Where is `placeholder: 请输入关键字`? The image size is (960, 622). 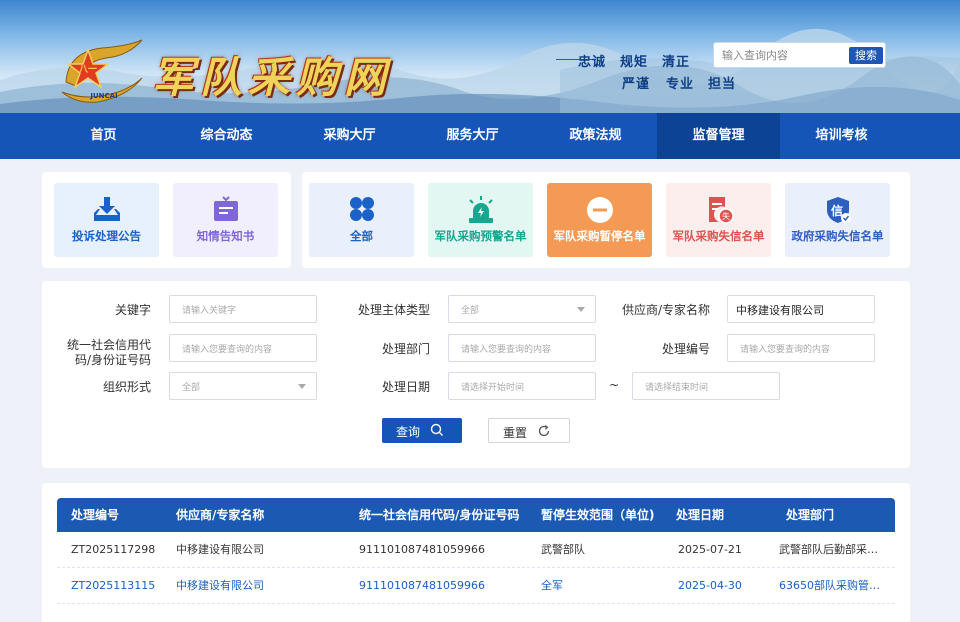
placeholder: 请输入关键字 is located at coordinates (209, 311).